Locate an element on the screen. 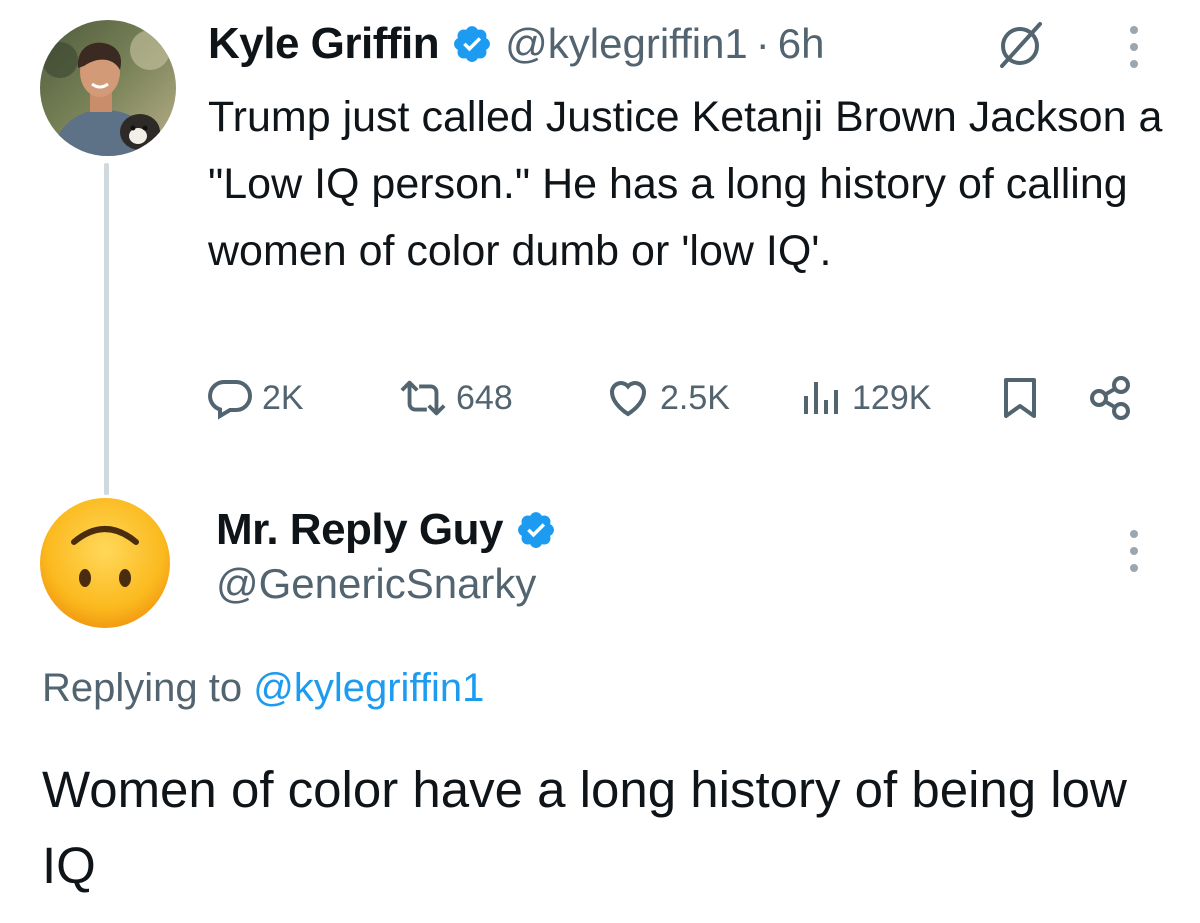 The height and width of the screenshot is (923, 1200). replying-to: Replying to @kylegriffin1 is located at coordinates (263, 688).